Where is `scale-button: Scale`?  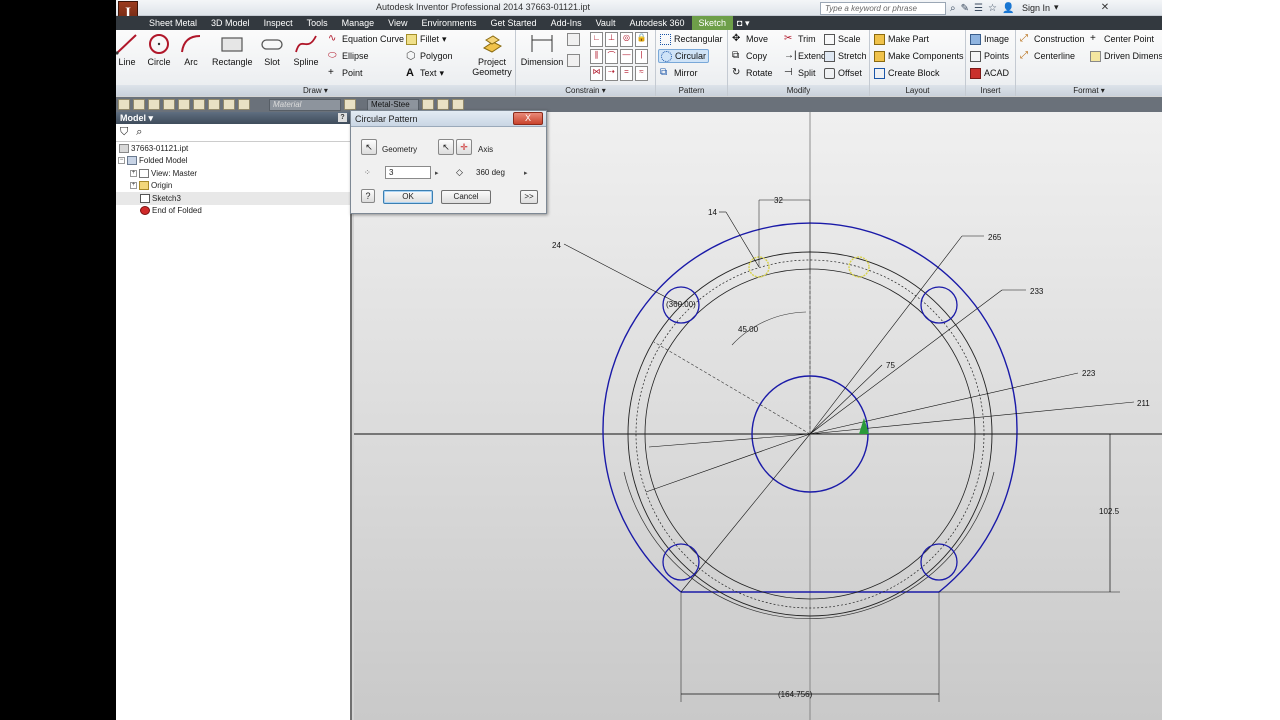
scale-button: Scale is located at coordinates (842, 39).